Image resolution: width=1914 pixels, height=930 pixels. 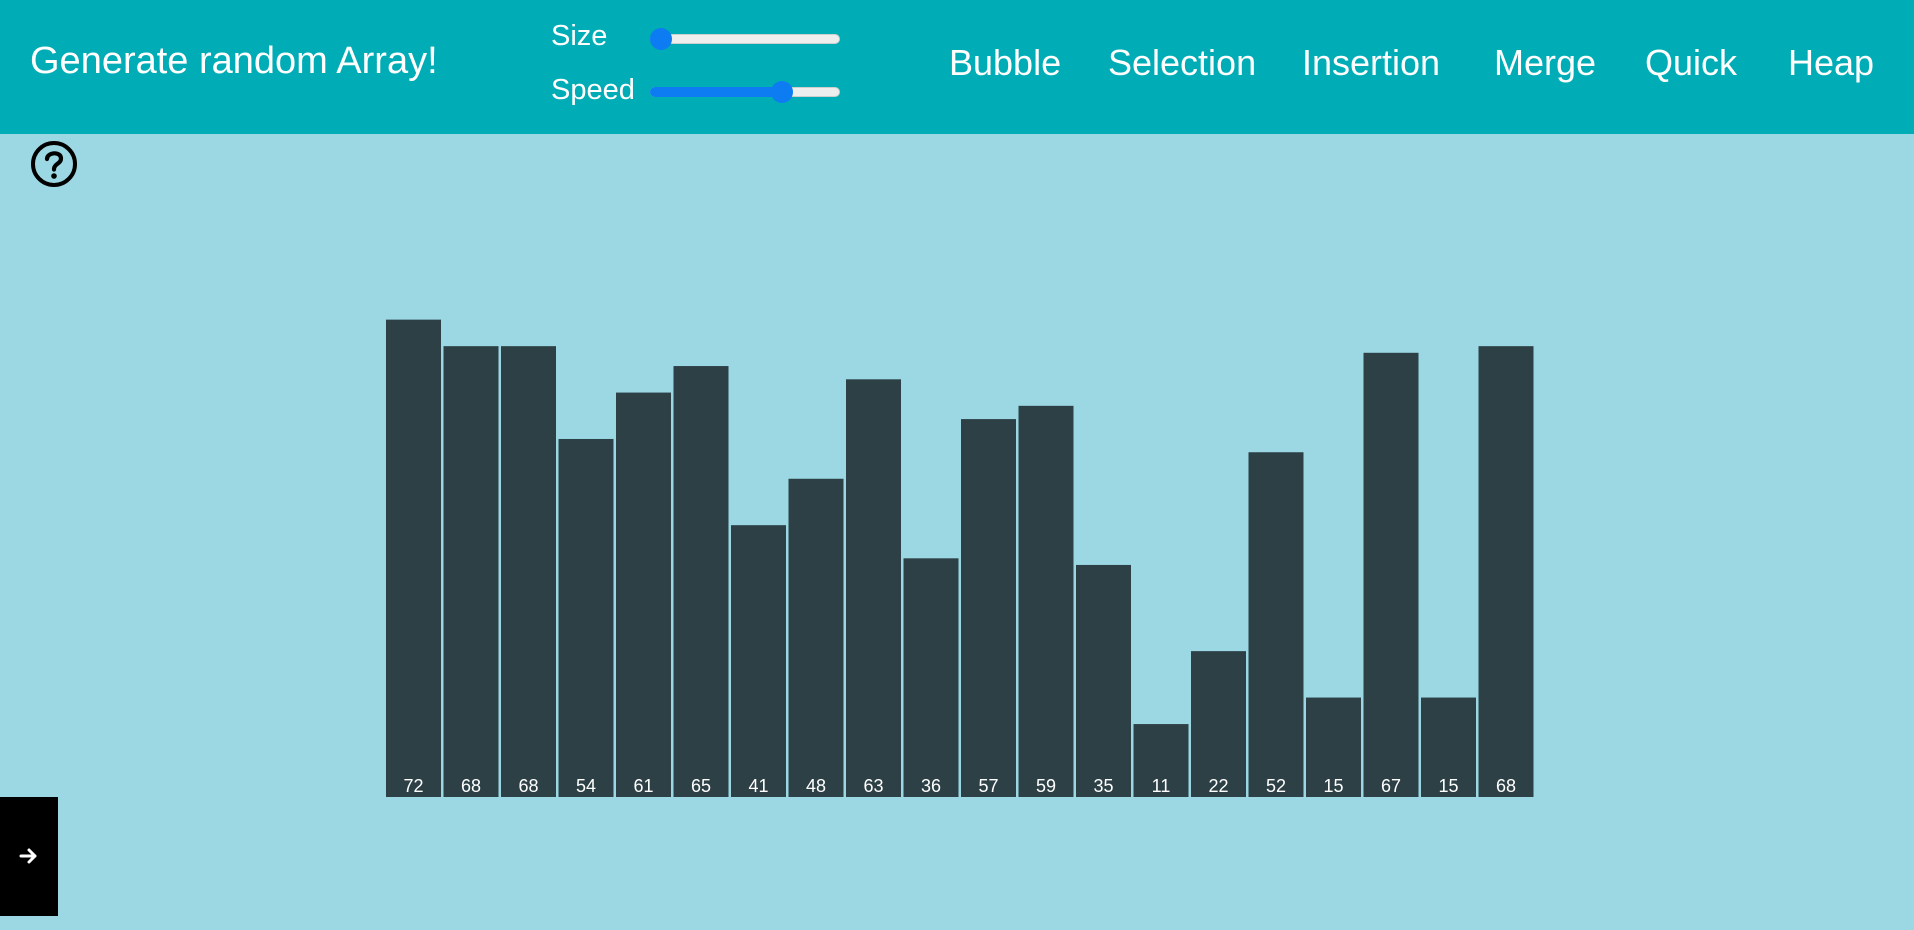 I want to click on bar-value-label: 22, so click(x=1218, y=786).